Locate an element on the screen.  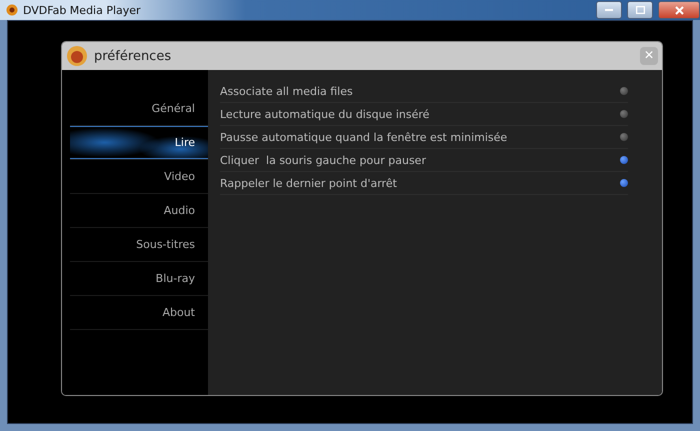
minimize-icon is located at coordinates (609, 10).